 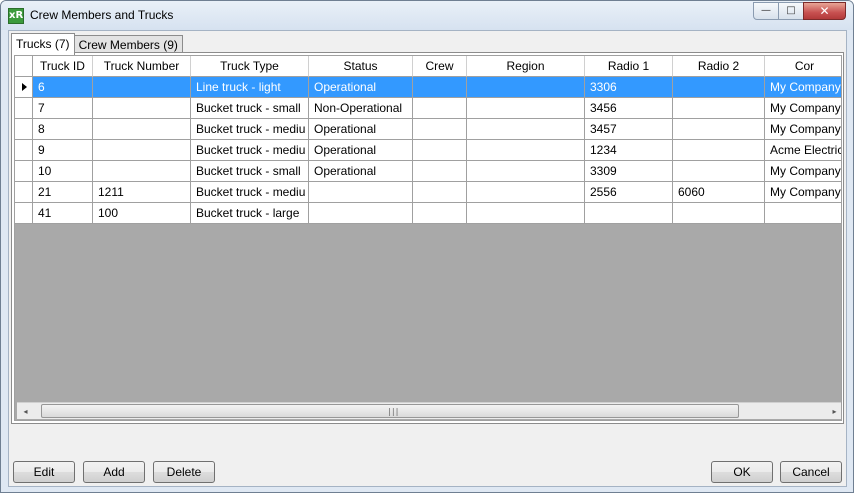 What do you see at coordinates (719, 66) in the screenshot?
I see `column-header: Radio 2` at bounding box center [719, 66].